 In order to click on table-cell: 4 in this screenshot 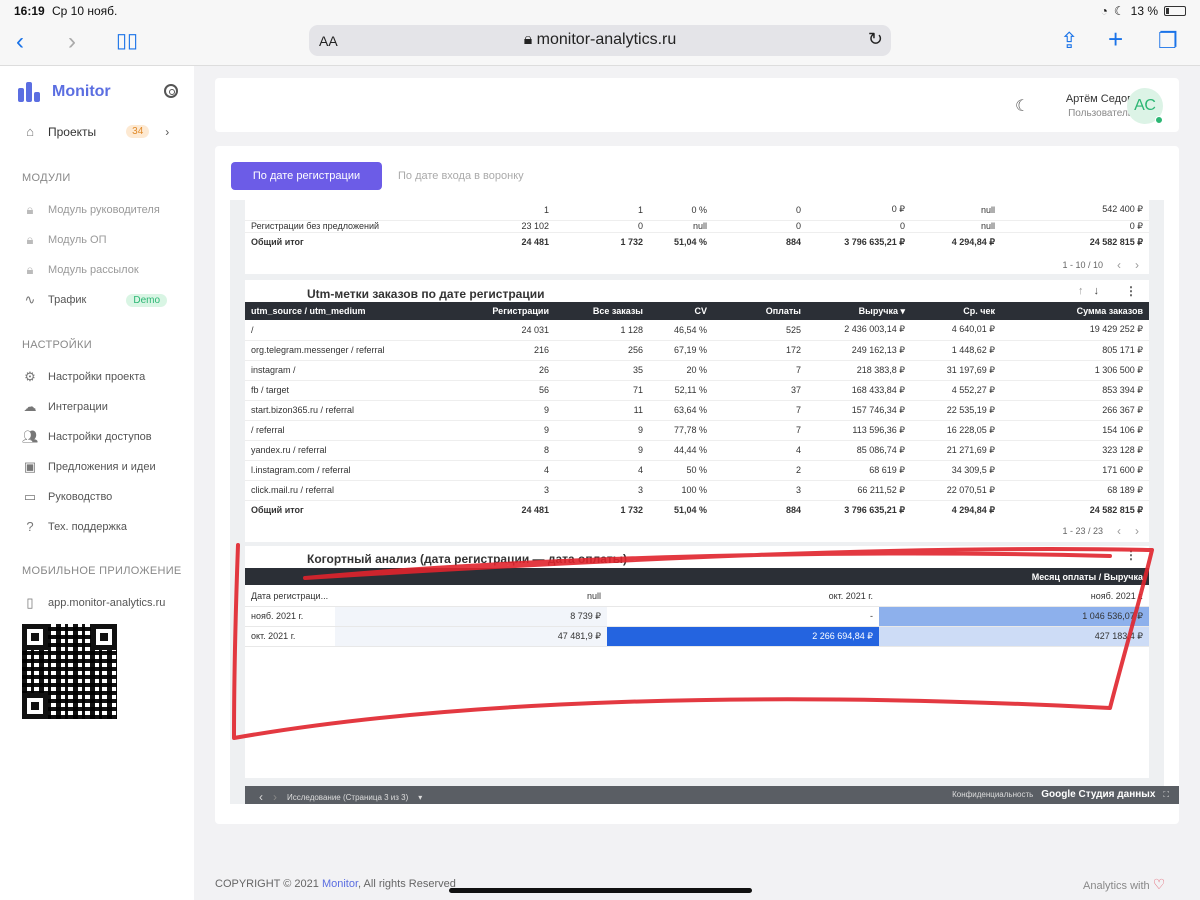, I will do `click(485, 470)`.